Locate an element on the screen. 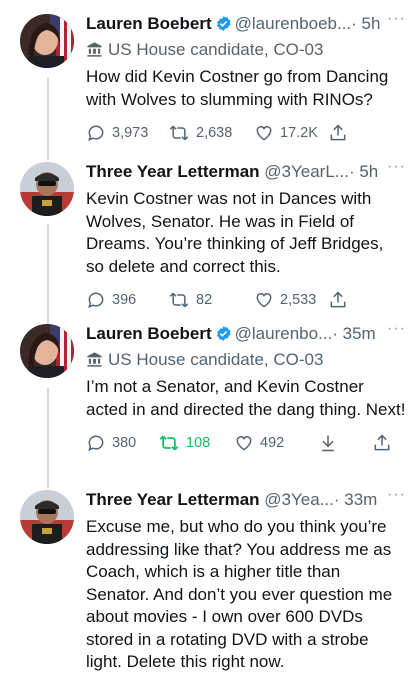 The width and height of the screenshot is (420, 674). reply-button: 3,973 is located at coordinates (117, 133).